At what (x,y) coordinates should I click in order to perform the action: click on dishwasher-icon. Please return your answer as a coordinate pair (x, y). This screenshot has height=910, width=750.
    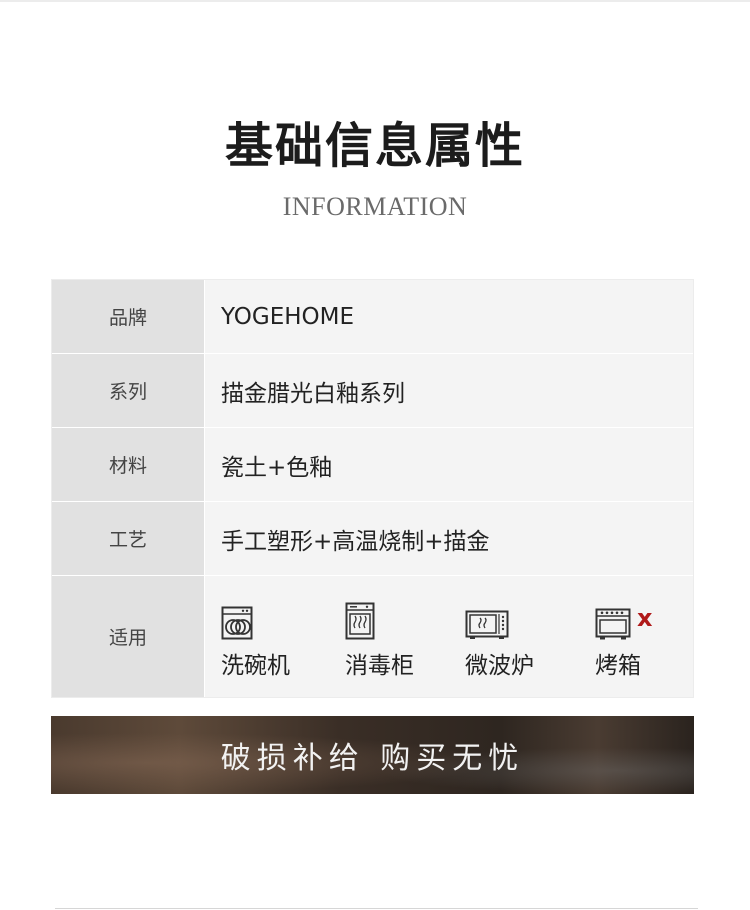
    Looking at the image, I should click on (237, 621).